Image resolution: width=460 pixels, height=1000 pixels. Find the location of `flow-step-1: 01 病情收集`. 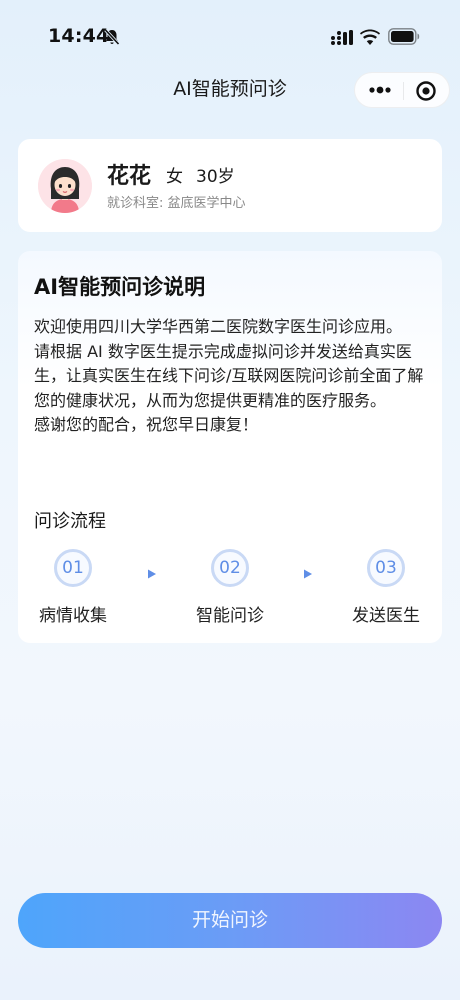

flow-step-1: 01 病情收集 is located at coordinates (73, 587).